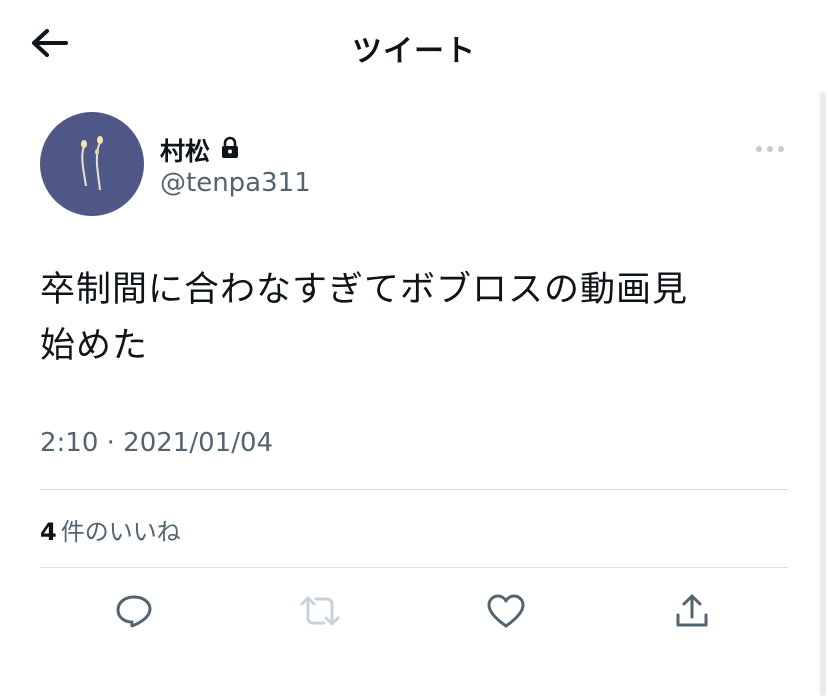 The width and height of the screenshot is (828, 696). What do you see at coordinates (230, 150) in the screenshot?
I see `lock-icon` at bounding box center [230, 150].